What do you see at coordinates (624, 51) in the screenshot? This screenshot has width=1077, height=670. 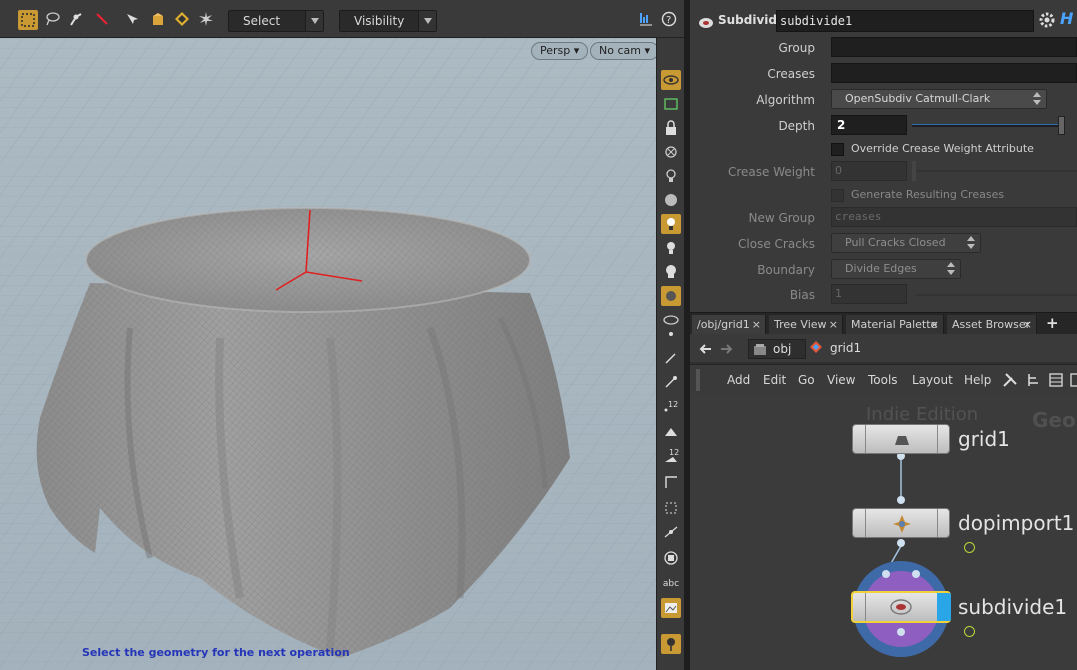 I see `camera-menu-button: No cam ▾` at bounding box center [624, 51].